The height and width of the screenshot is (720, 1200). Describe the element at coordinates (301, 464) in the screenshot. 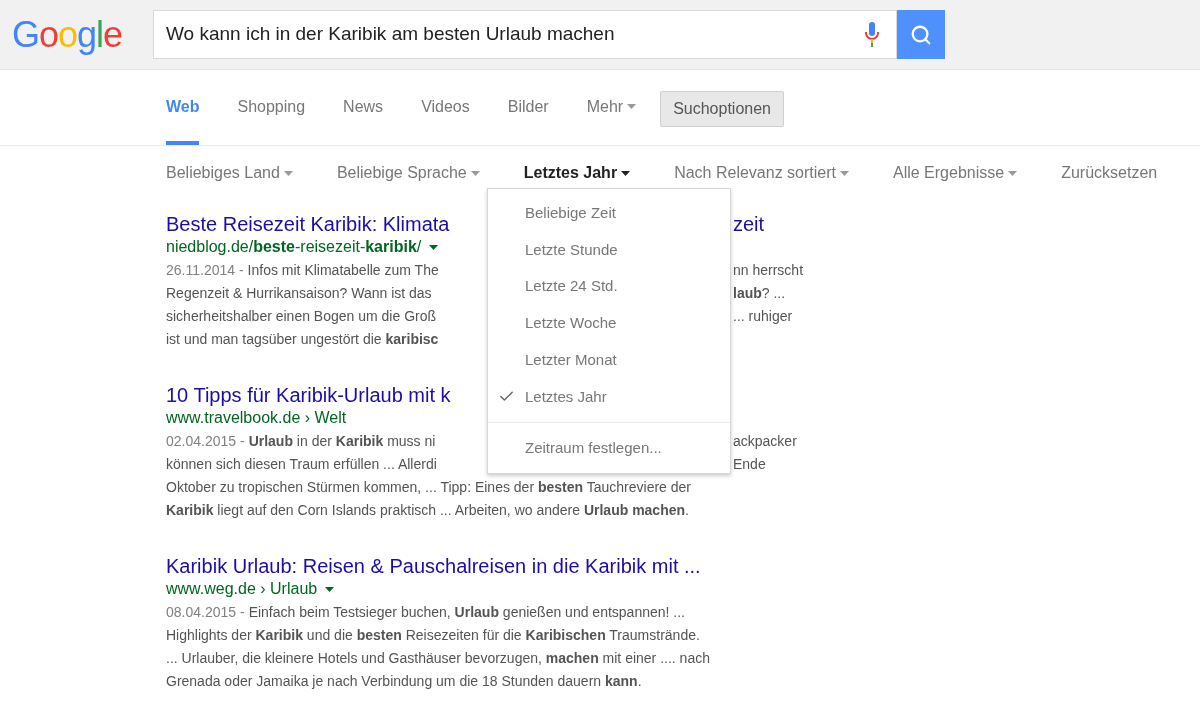

I see `result-snippet: können sich diesen Traum erfüllen ... Allerdi` at that location.